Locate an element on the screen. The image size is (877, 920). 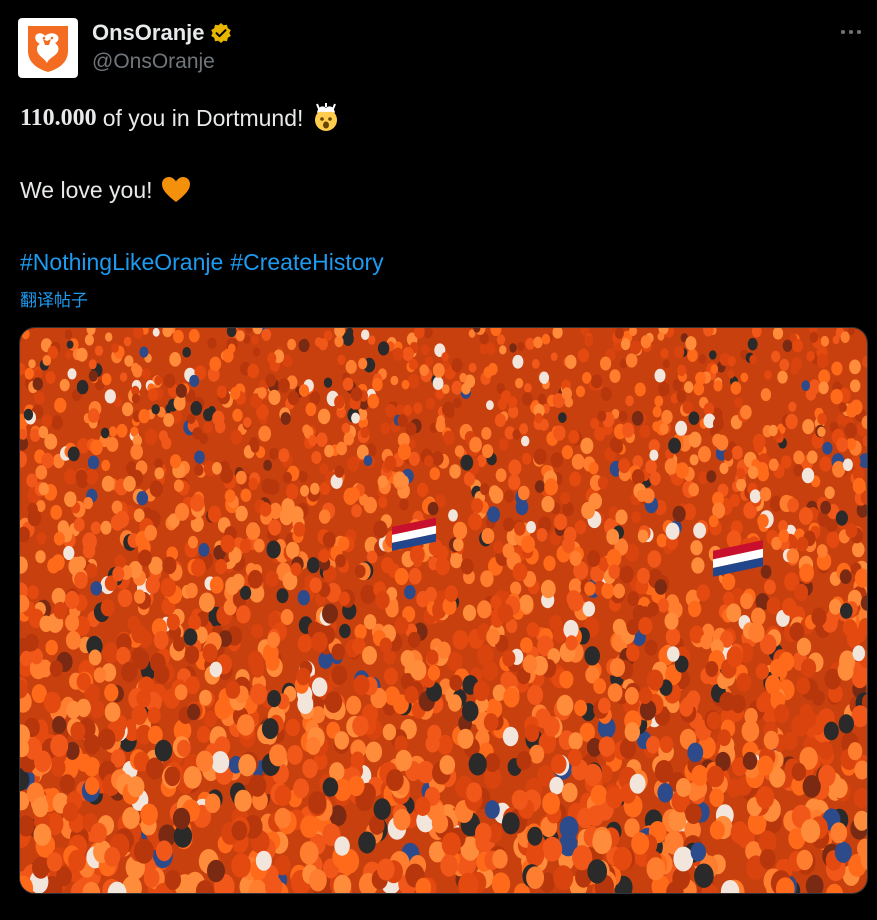
tweet-hashtags: #NothingLikeOranje #CreateHistory is located at coordinates (440, 262).